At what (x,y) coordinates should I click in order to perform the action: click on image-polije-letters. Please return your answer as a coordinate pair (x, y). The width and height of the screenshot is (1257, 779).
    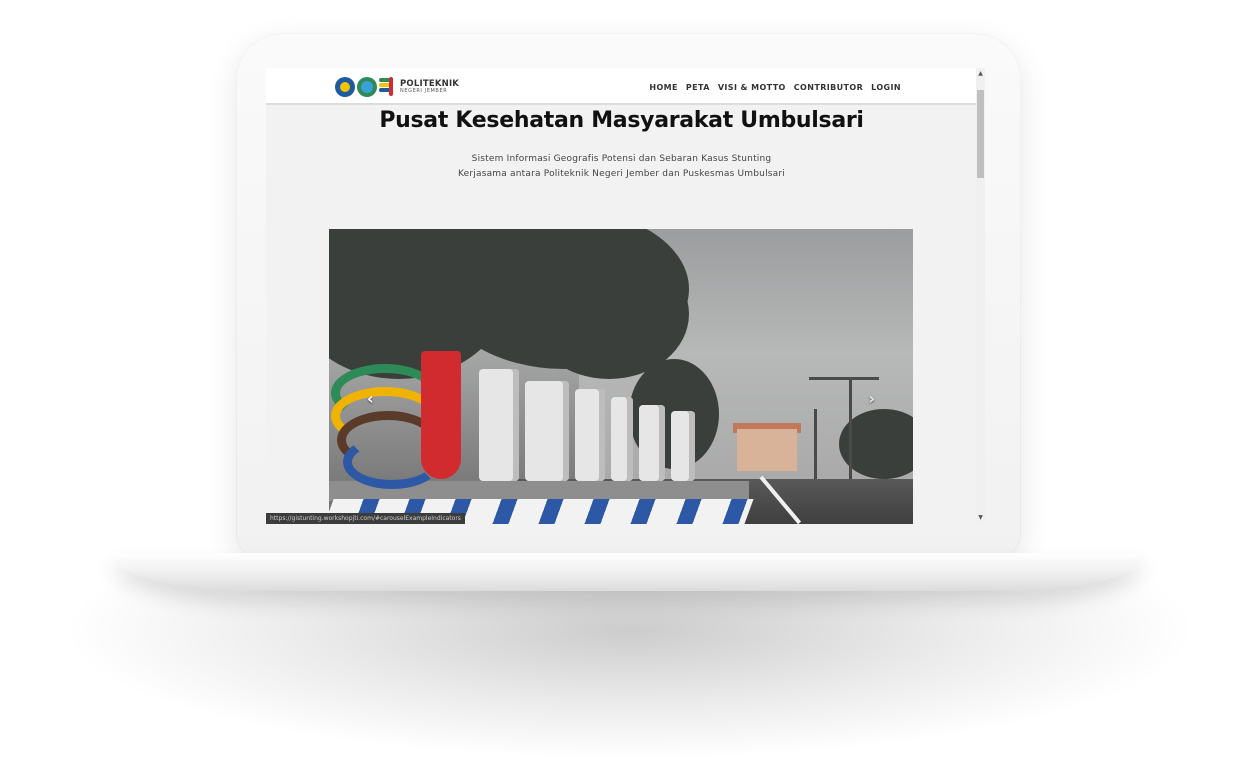
    Looking at the image, I should click on (590, 420).